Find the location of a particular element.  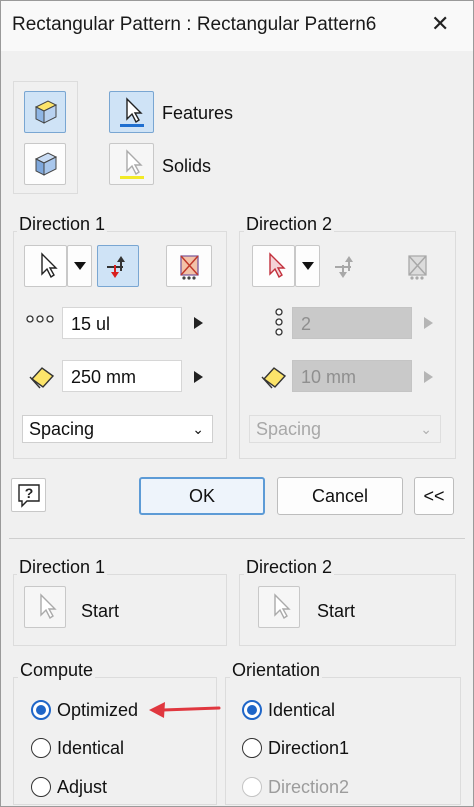

direction1-title: Direction 1 is located at coordinates (62, 224).